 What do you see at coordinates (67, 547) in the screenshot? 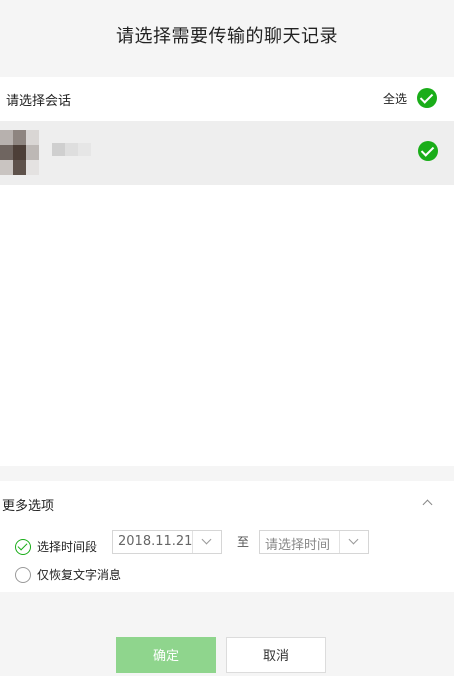
I see `time-range-label: 选择时间段` at bounding box center [67, 547].